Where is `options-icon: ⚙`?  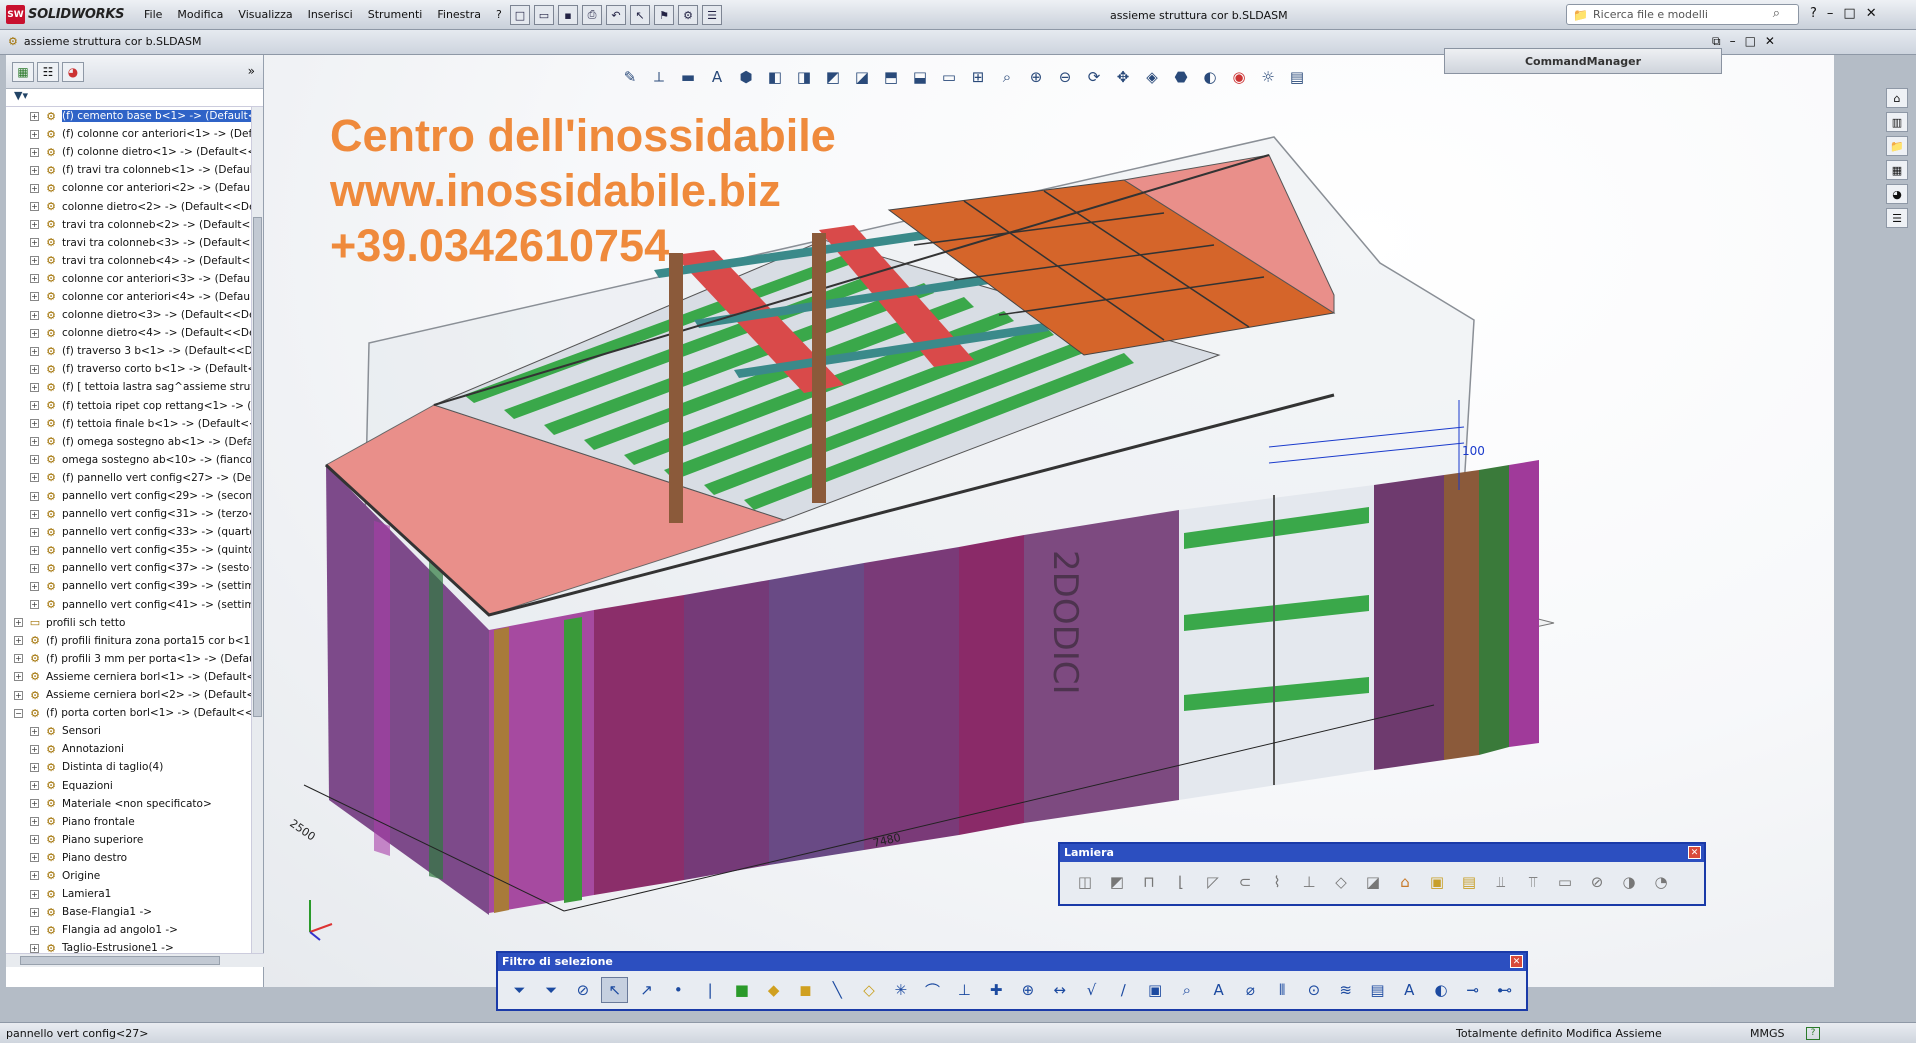 options-icon: ⚙ is located at coordinates (688, 15).